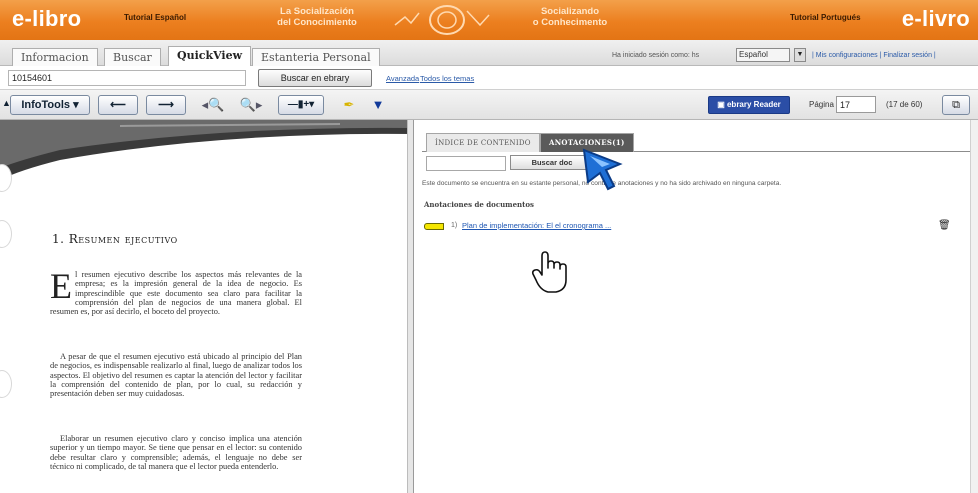 This screenshot has height=493, width=978. What do you see at coordinates (46, 19) in the screenshot?
I see `brand-logo-left: e-libro` at bounding box center [46, 19].